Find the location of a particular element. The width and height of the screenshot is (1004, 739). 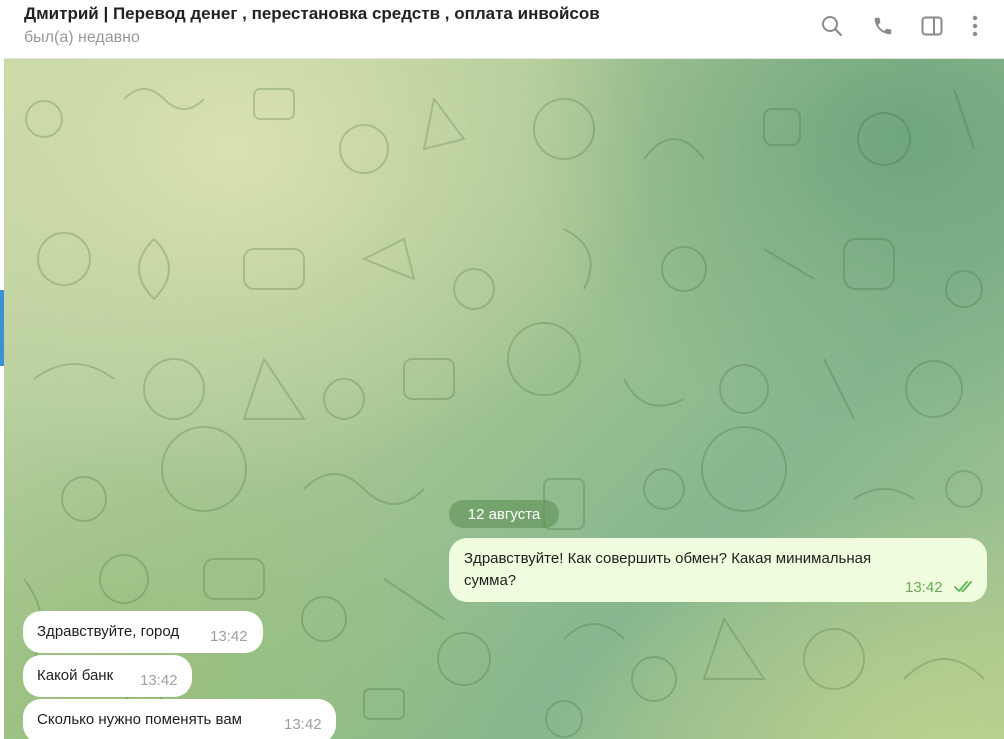

sidebar-toggle-icon is located at coordinates (932, 26).